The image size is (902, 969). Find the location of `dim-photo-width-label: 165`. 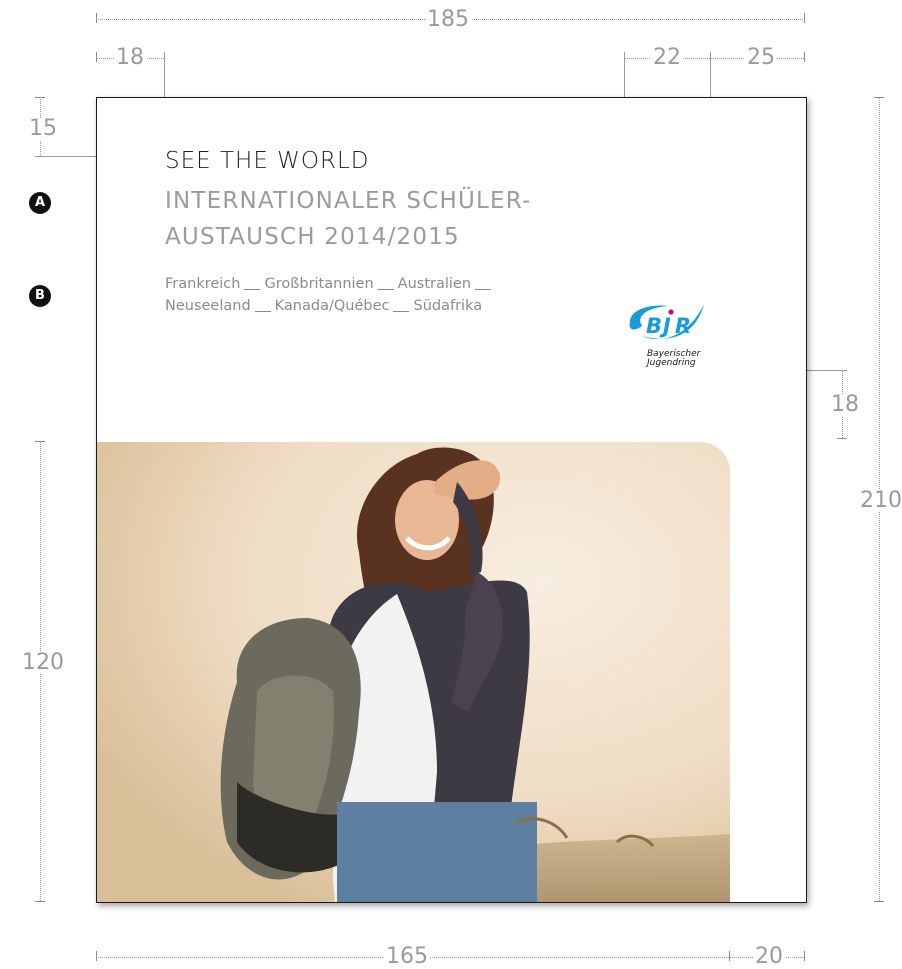

dim-photo-width-label: 165 is located at coordinates (407, 956).